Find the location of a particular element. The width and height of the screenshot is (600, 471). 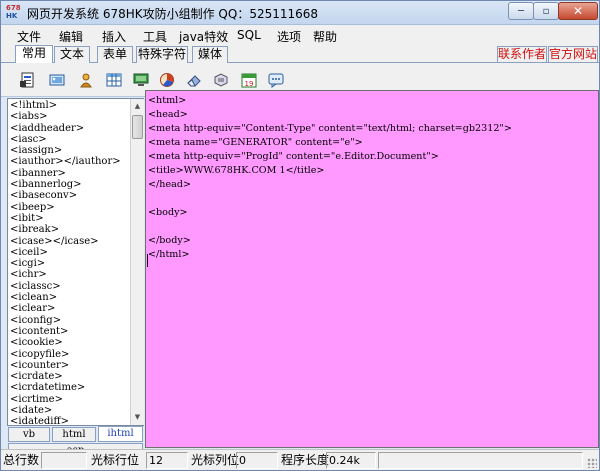

window-title: 网页开发系统 678HK攻防小组制作 QQ：525111668 is located at coordinates (173, 14).